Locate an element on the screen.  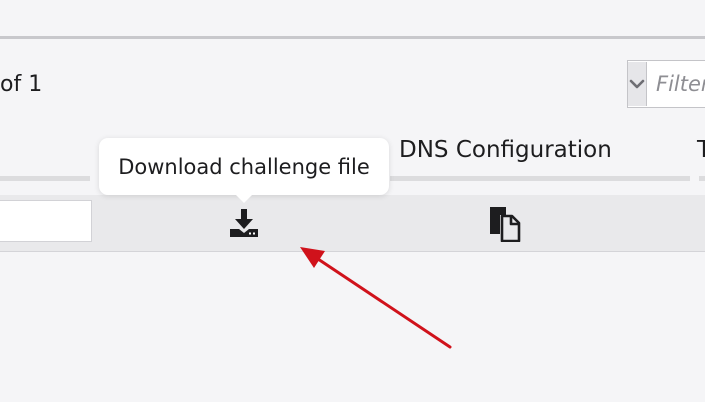
copy-button is located at coordinates (504, 224).